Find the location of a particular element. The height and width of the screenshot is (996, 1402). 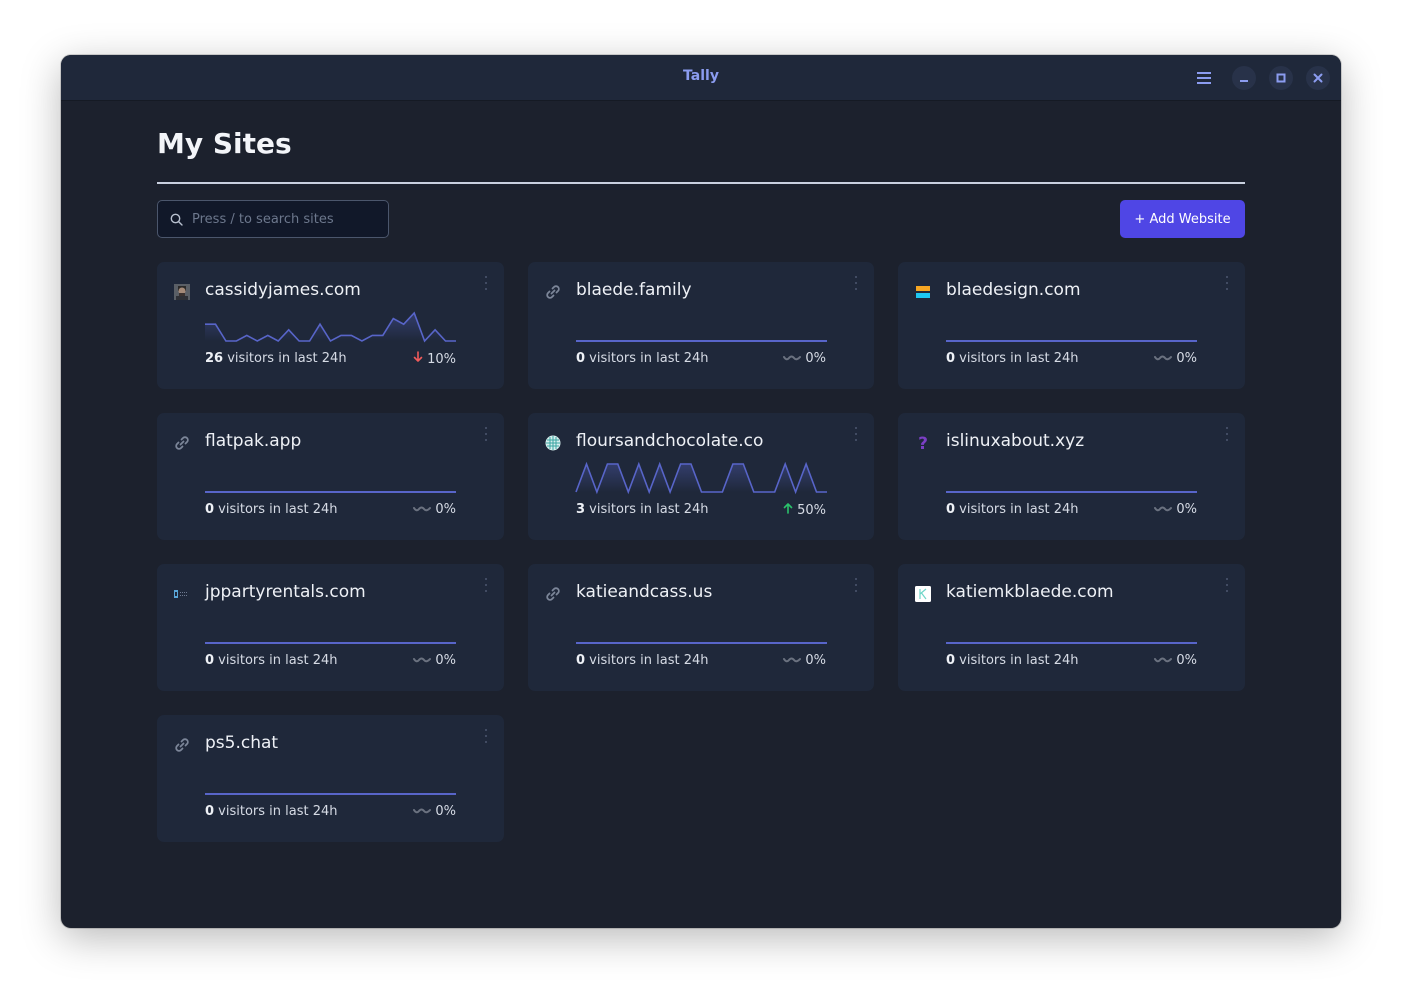

site-name: islinuxabout.xyz is located at coordinates (1015, 441).